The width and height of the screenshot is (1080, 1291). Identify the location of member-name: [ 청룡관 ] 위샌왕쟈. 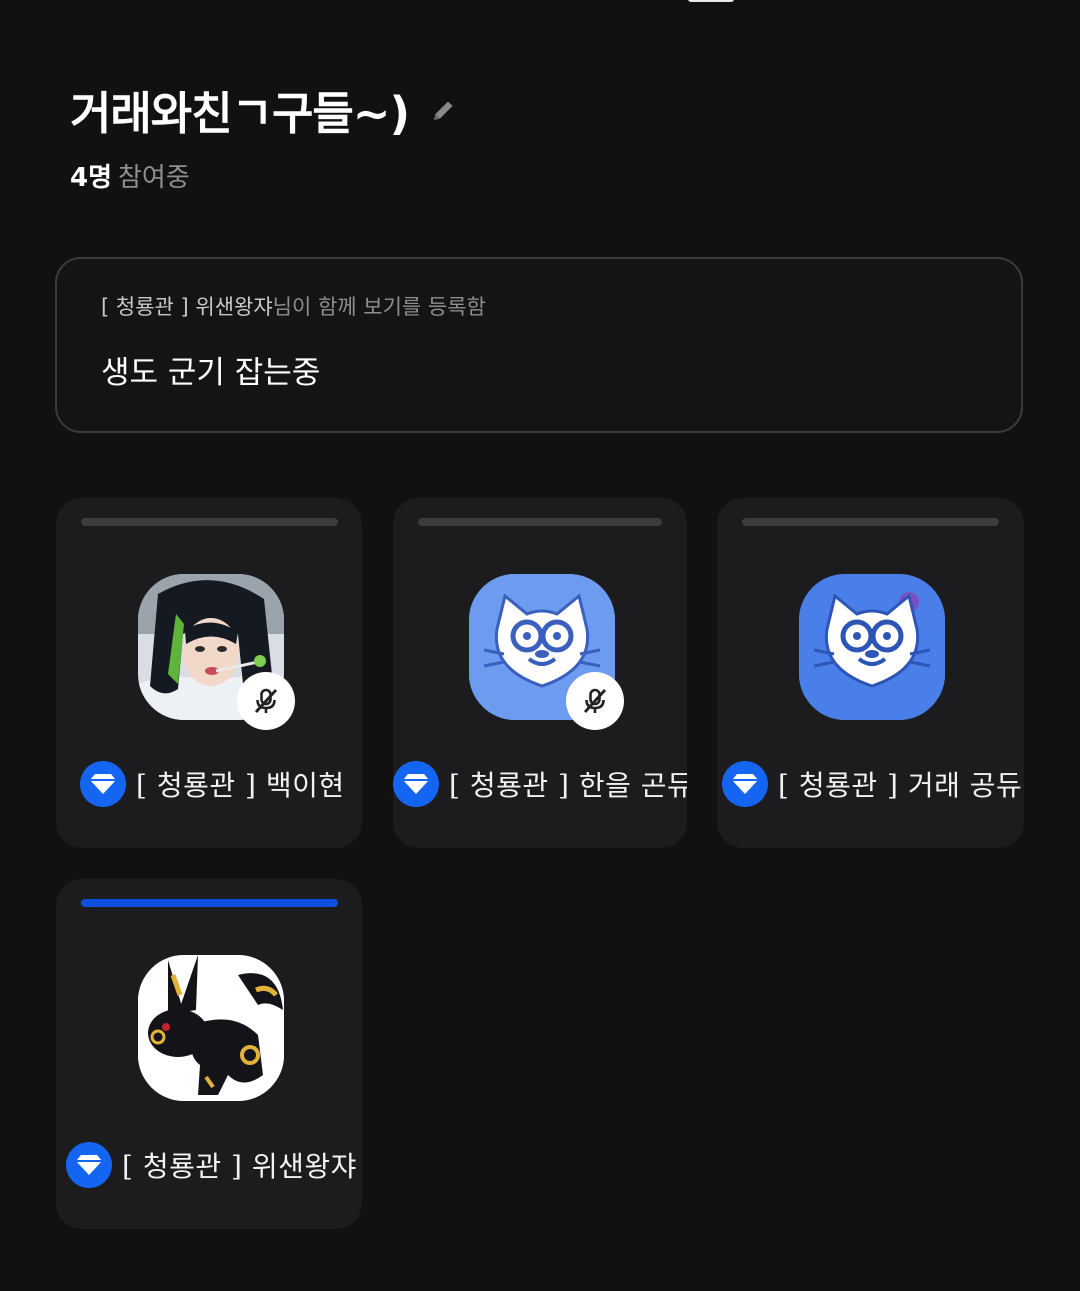
(239, 1166).